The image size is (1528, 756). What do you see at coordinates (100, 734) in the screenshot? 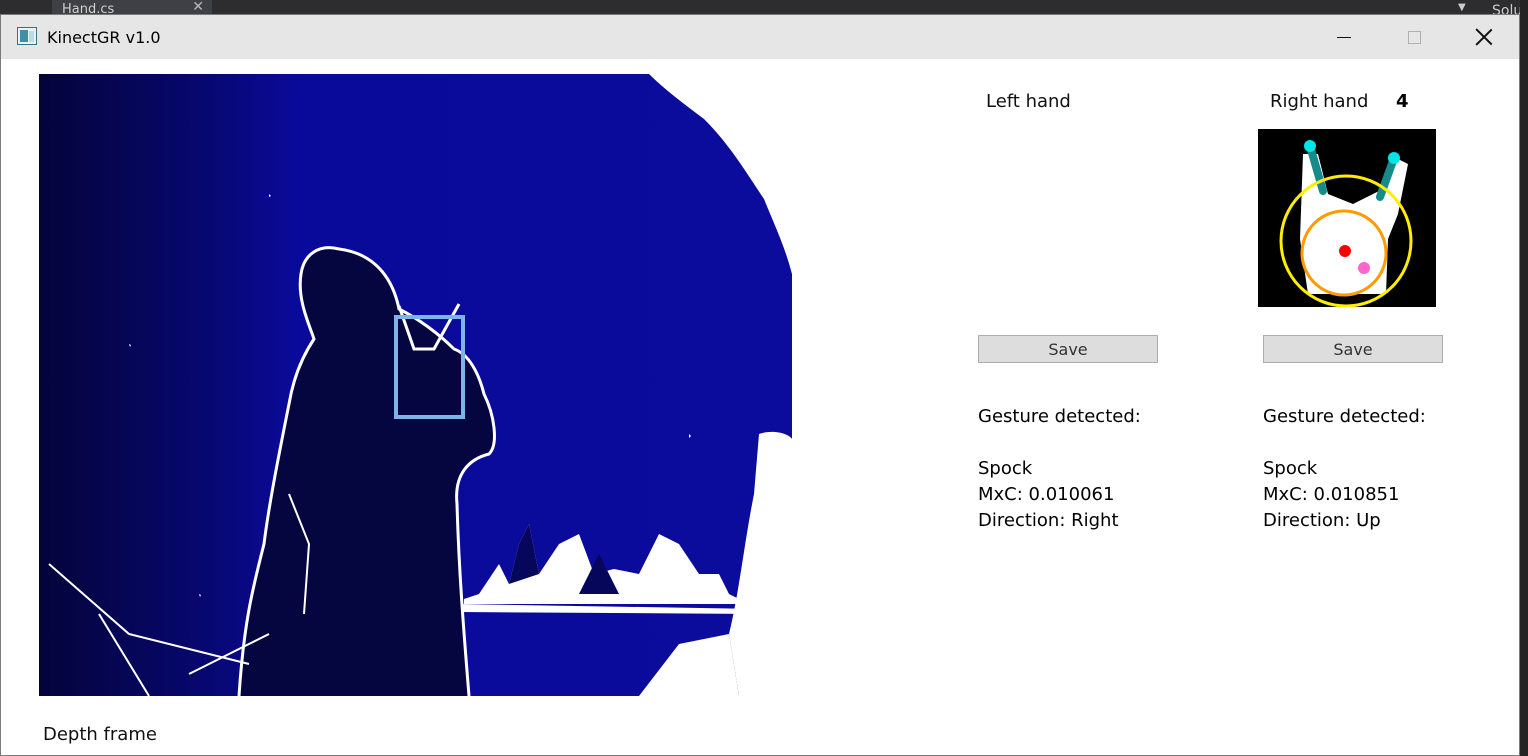
I see `depth-frame-label: Depth frame` at bounding box center [100, 734].